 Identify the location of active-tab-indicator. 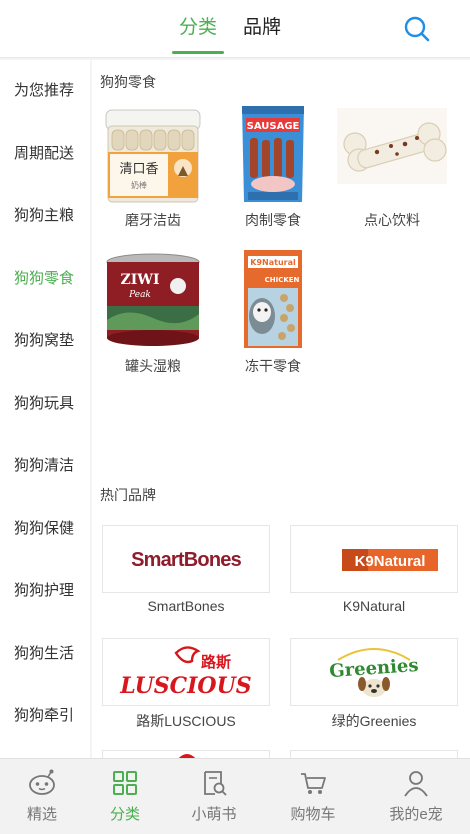
(198, 52).